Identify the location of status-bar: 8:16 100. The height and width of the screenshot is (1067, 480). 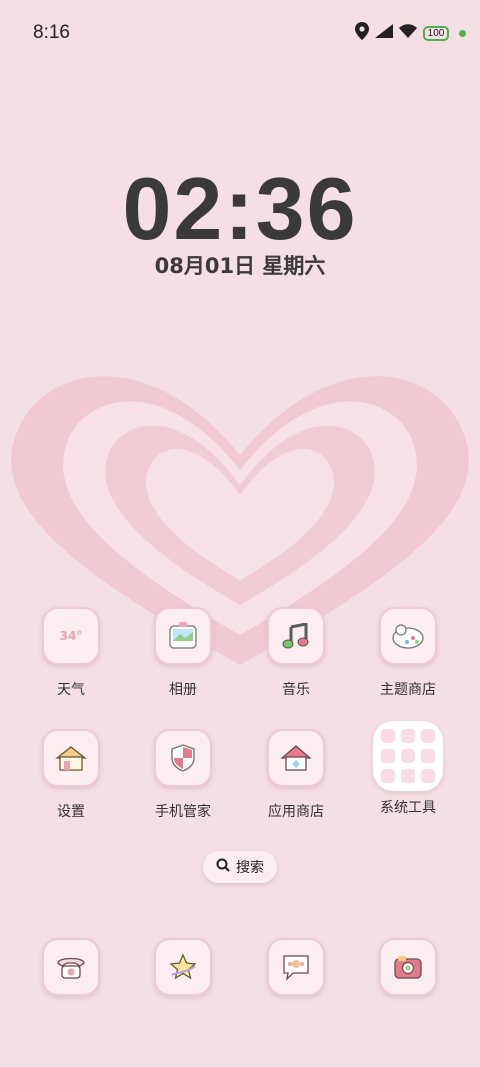
(240, 34).